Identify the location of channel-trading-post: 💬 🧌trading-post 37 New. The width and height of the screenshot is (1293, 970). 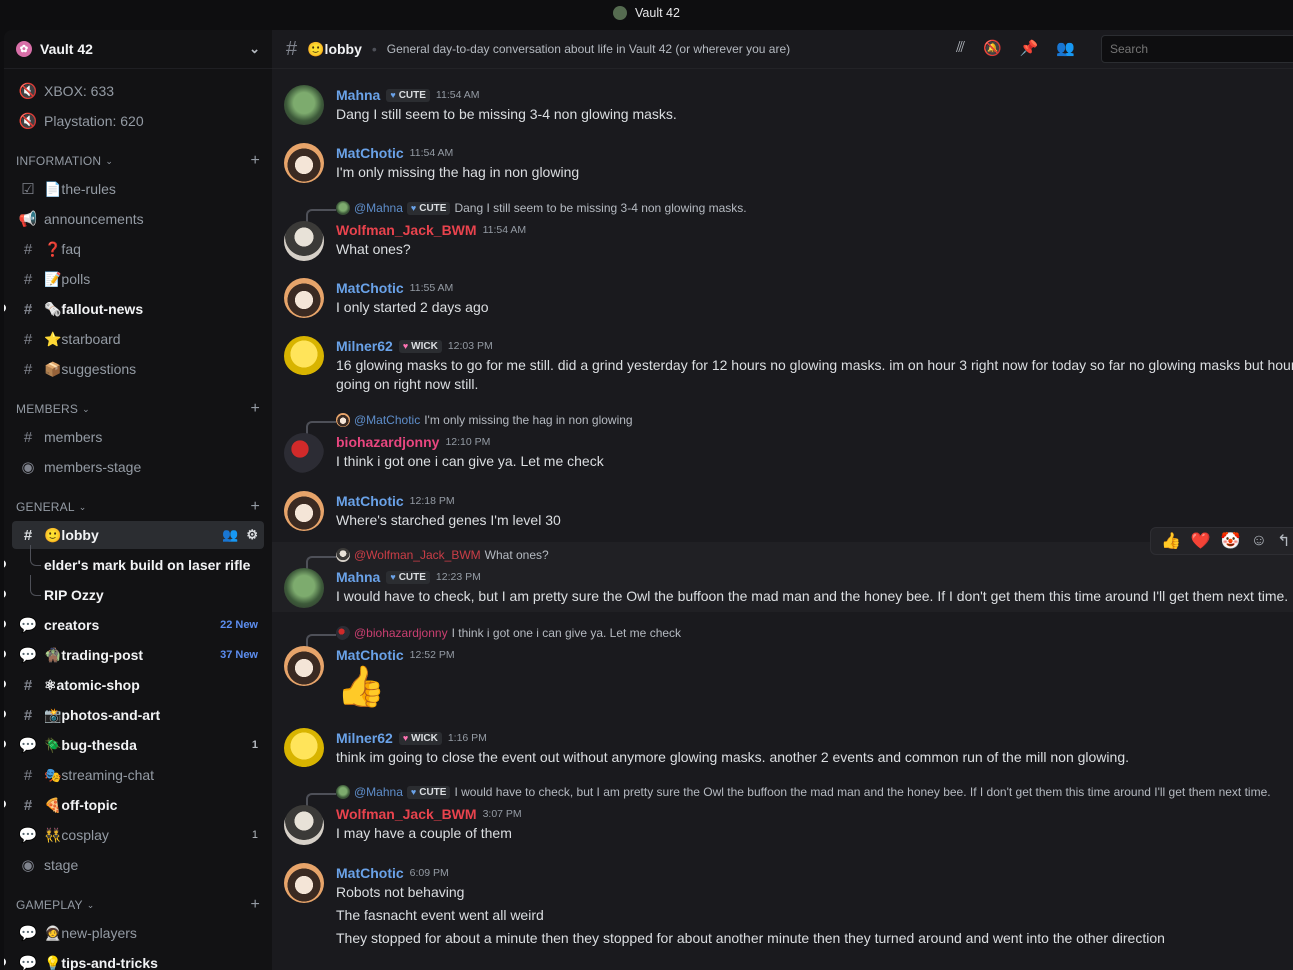
(134, 655).